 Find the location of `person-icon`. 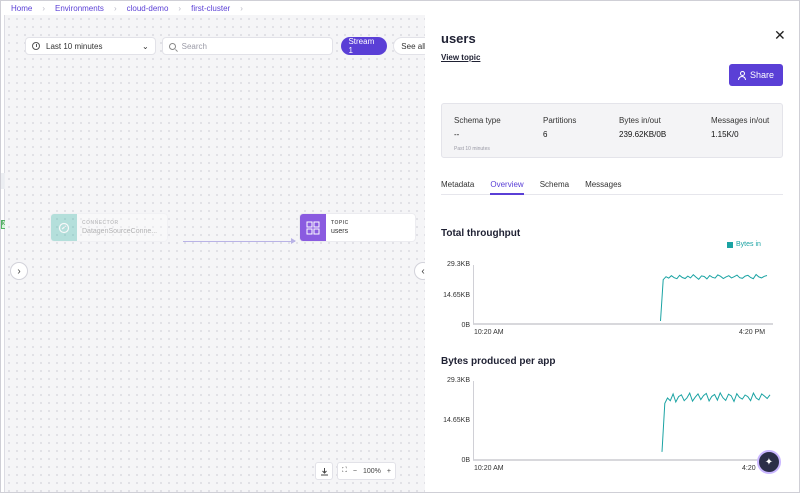

person-icon is located at coordinates (741, 75).